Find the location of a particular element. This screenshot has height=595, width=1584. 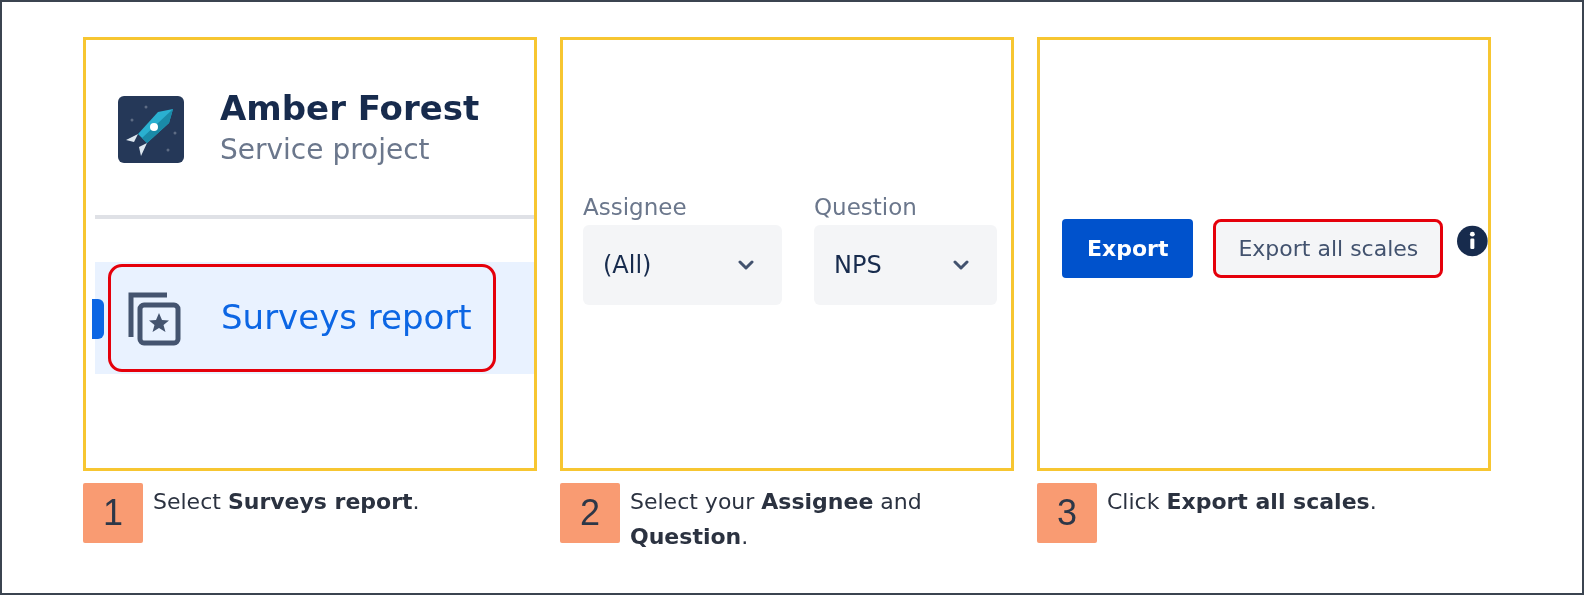

export-all-button: Export all scales is located at coordinates (1328, 248).